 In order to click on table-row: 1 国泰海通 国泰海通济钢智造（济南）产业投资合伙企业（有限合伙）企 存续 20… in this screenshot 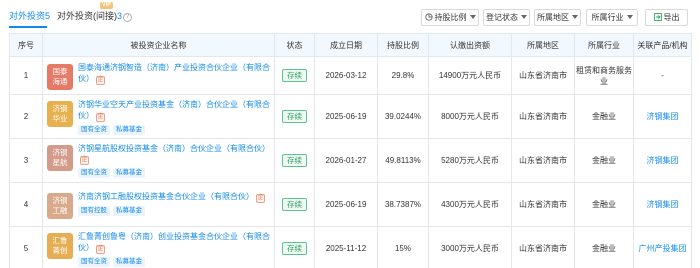, I will do `click(350, 75)`.